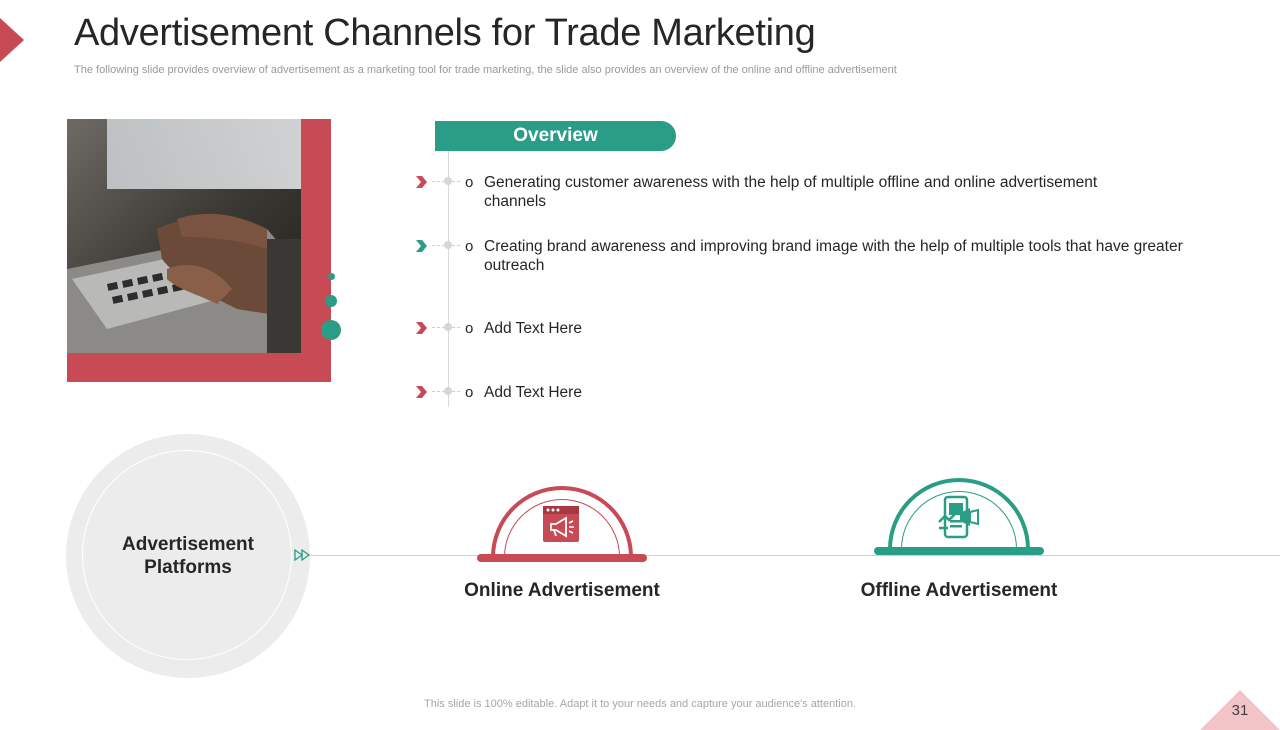  Describe the element at coordinates (1240, 710) in the screenshot. I see `page-number: 31` at that location.